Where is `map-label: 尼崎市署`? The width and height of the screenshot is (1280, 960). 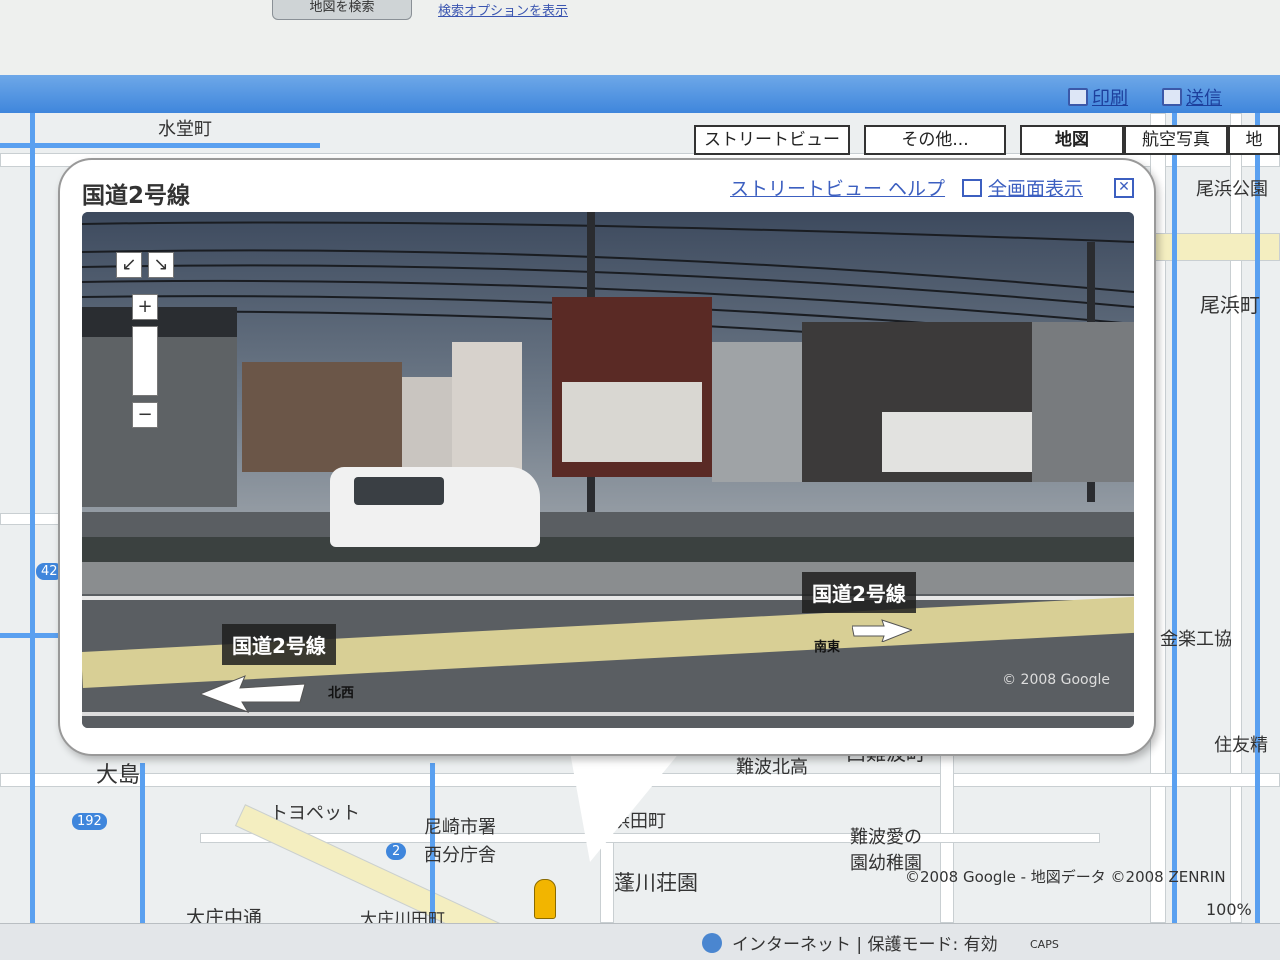
map-label: 尼崎市署 is located at coordinates (460, 827).